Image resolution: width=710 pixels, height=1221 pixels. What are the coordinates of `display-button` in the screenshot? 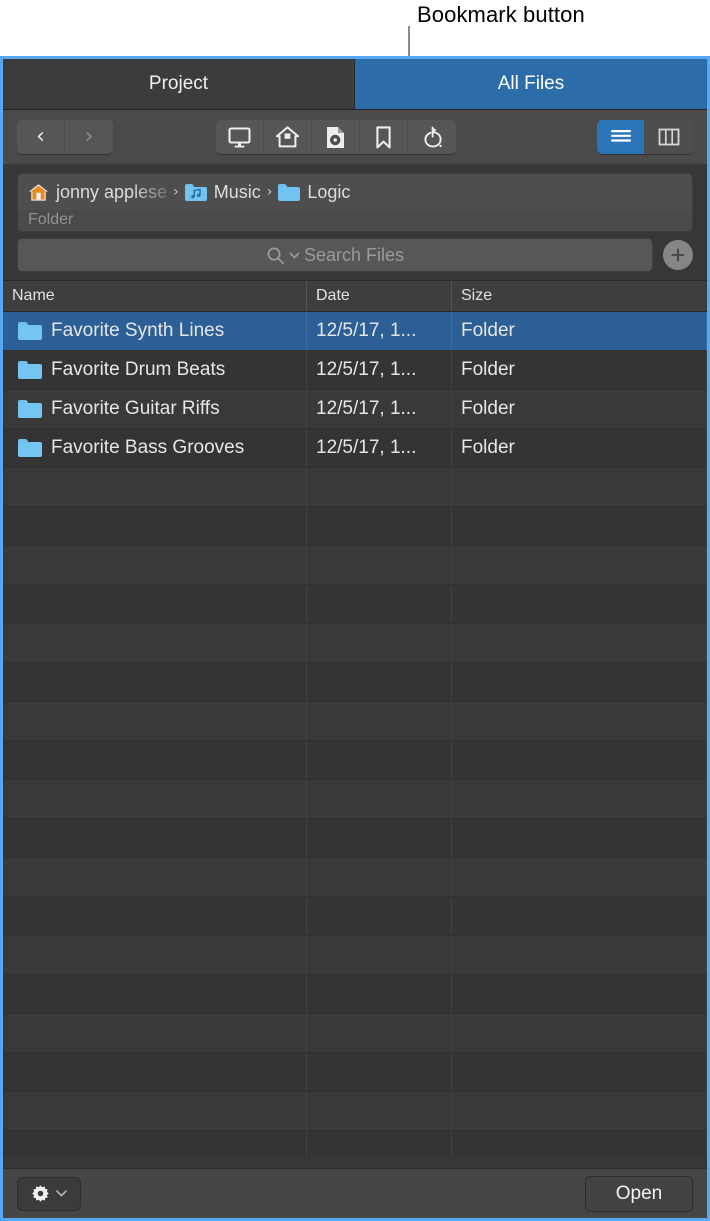 It's located at (240, 137).